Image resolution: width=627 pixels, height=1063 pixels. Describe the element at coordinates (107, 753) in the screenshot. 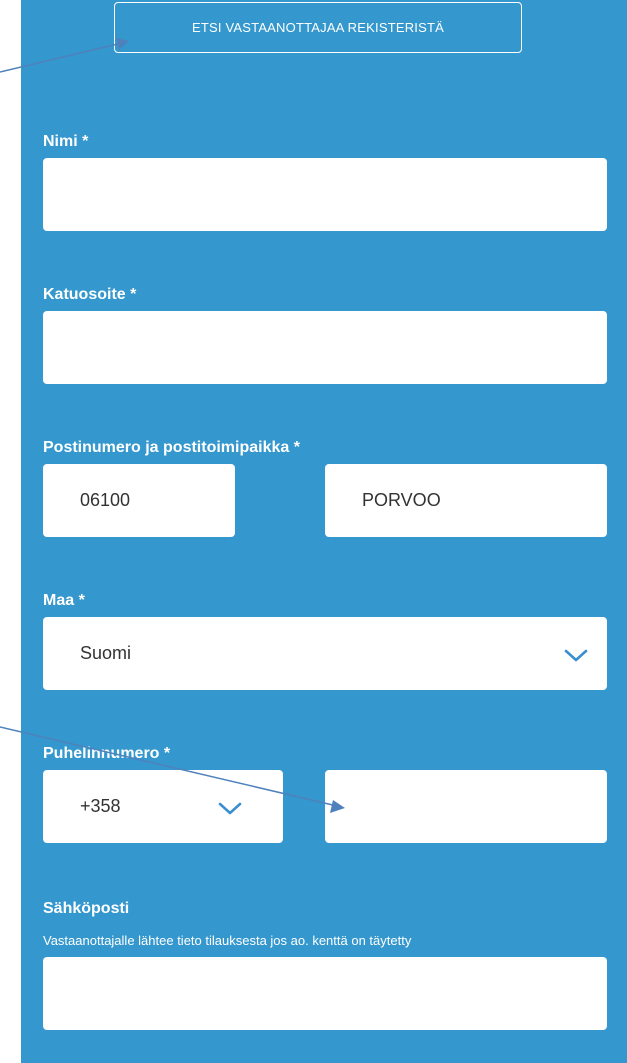

I see `phone-label: Puhelinnumero *` at that location.